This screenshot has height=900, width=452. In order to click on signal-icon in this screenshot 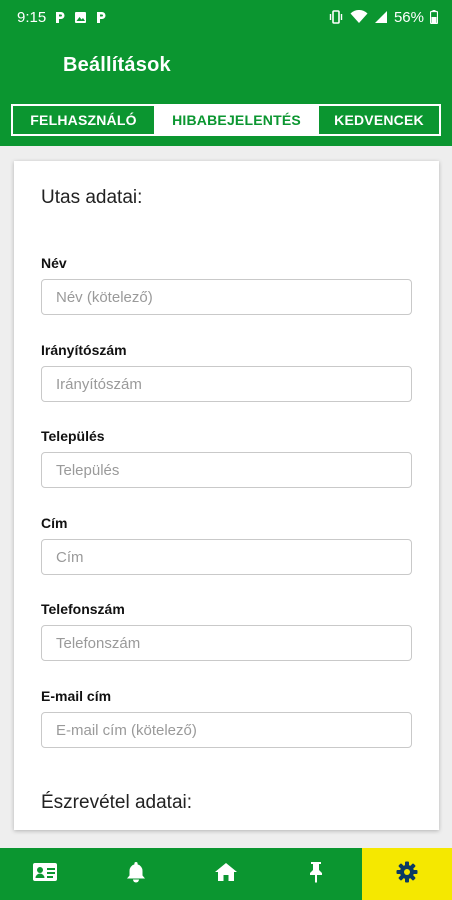, I will do `click(381, 17)`.